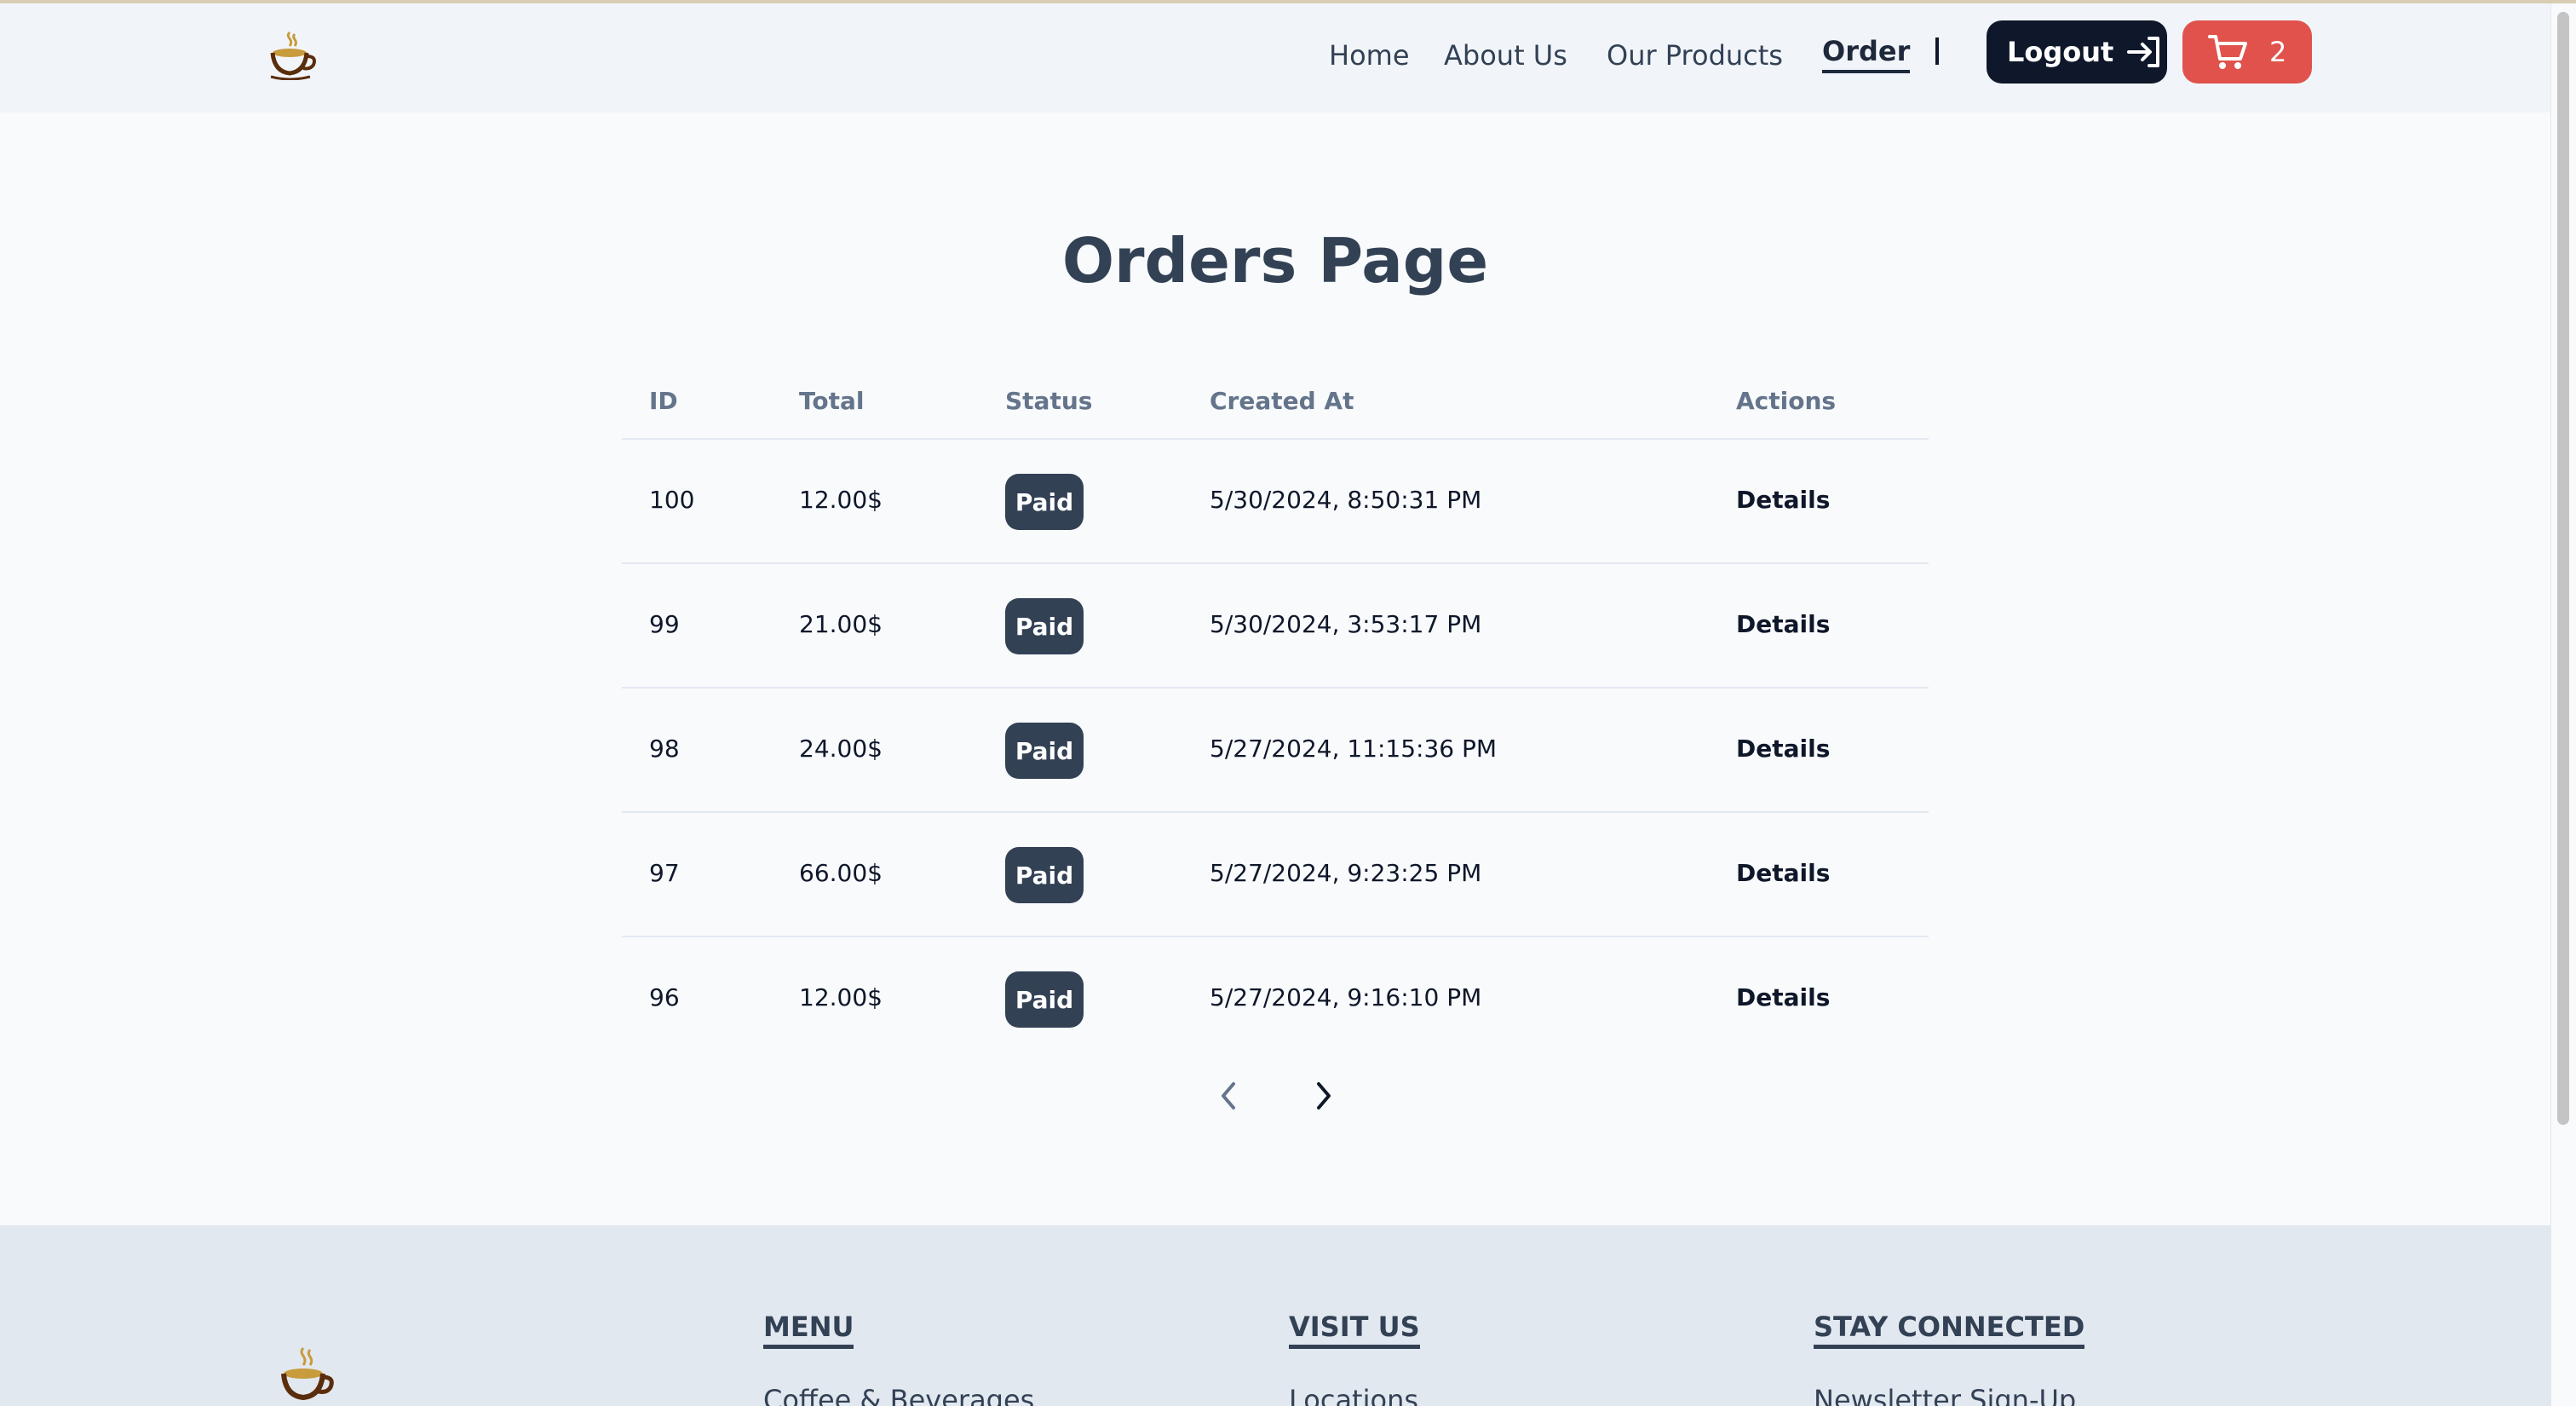  Describe the element at coordinates (672, 500) in the screenshot. I see `order-id: 100` at that location.